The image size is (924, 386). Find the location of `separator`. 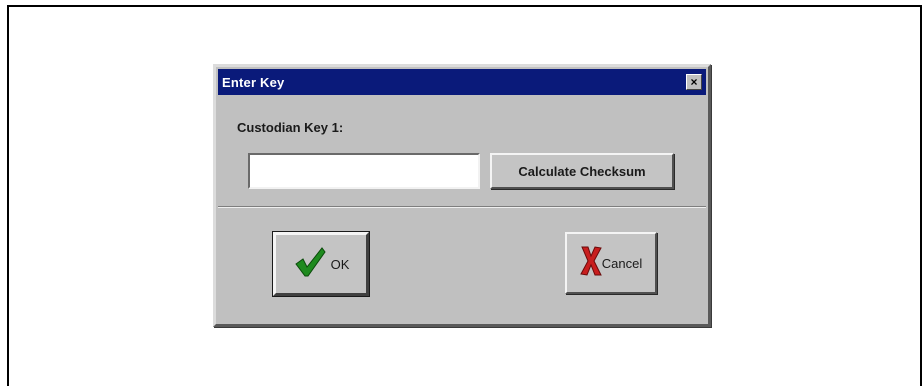

separator is located at coordinates (462, 207).